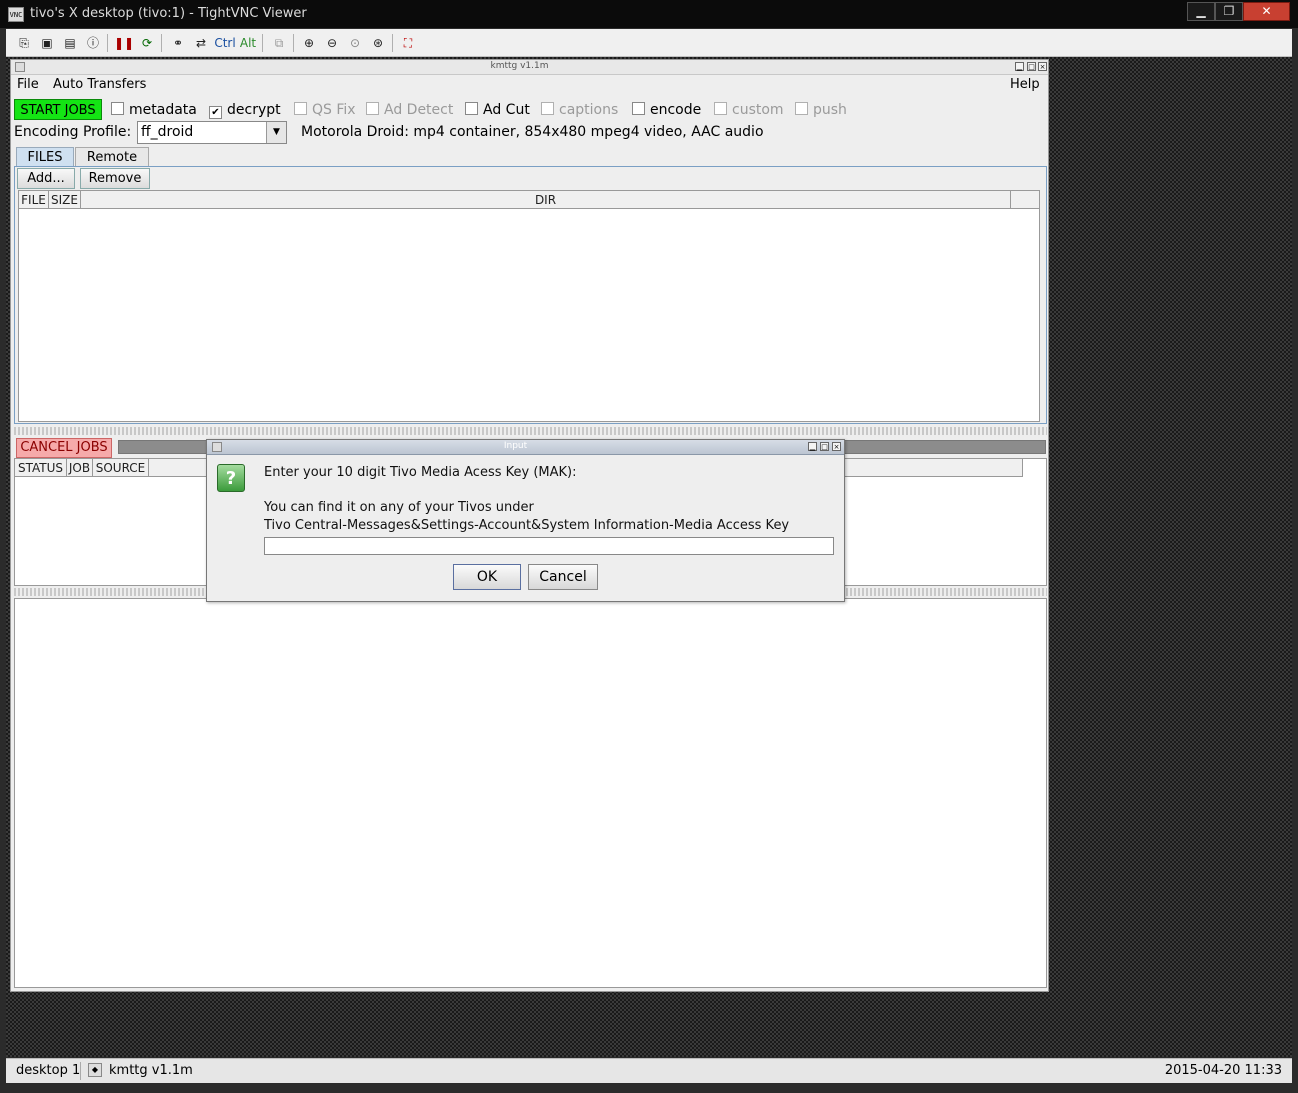  Describe the element at coordinates (529, 67) in the screenshot. I see `app-title-bar: kmttg v1.1m ▁ □ ×` at that location.